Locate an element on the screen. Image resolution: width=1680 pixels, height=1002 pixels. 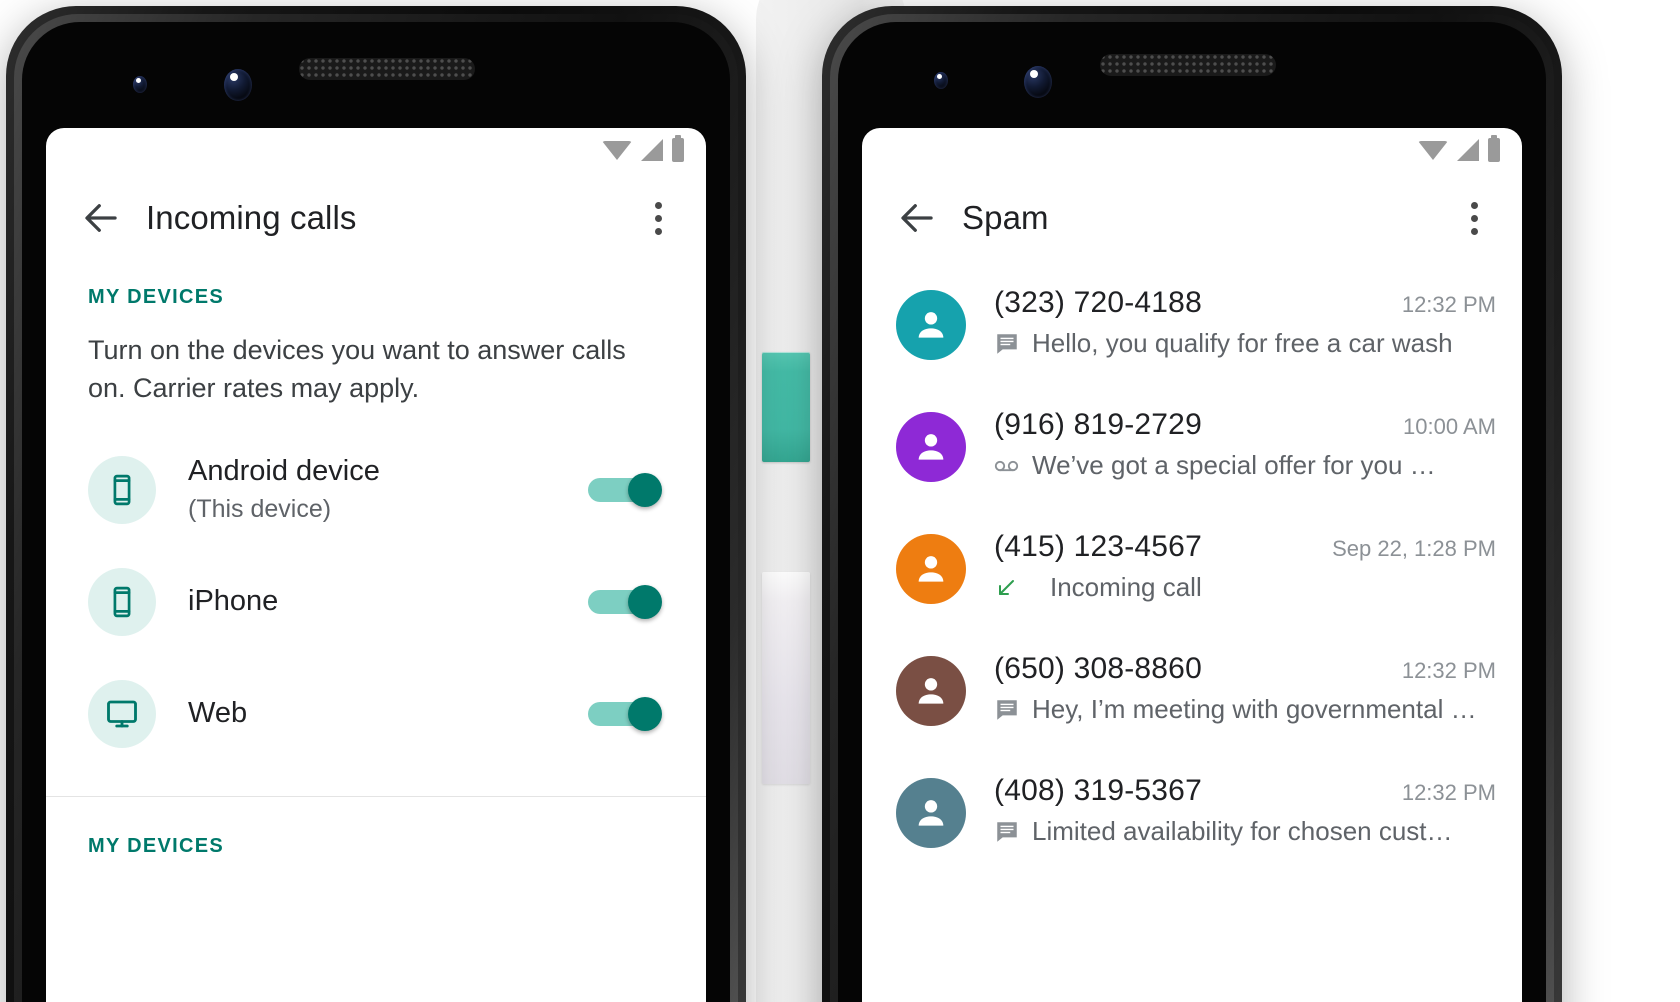
spam-phone-number: (650) 308-8860 is located at coordinates (1098, 668).